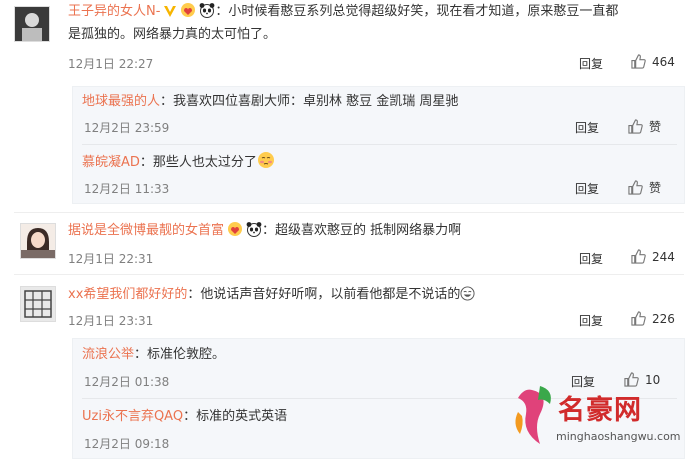  What do you see at coordinates (362, 230) in the screenshot?
I see `comment-text: ：超级喜欢憨豆的 抵制网络暴力啊` at bounding box center [362, 230].